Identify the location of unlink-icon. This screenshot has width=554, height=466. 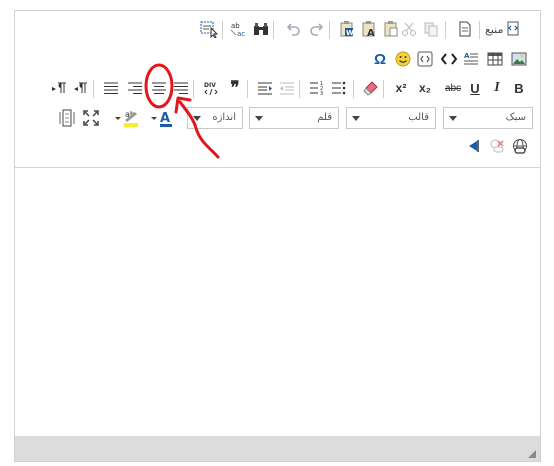
(497, 146).